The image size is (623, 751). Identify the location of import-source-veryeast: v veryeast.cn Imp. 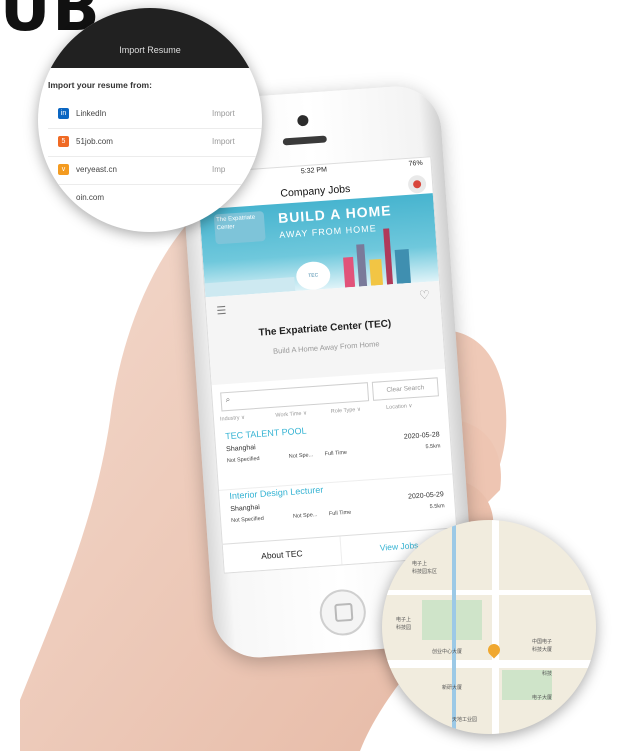
(155, 171).